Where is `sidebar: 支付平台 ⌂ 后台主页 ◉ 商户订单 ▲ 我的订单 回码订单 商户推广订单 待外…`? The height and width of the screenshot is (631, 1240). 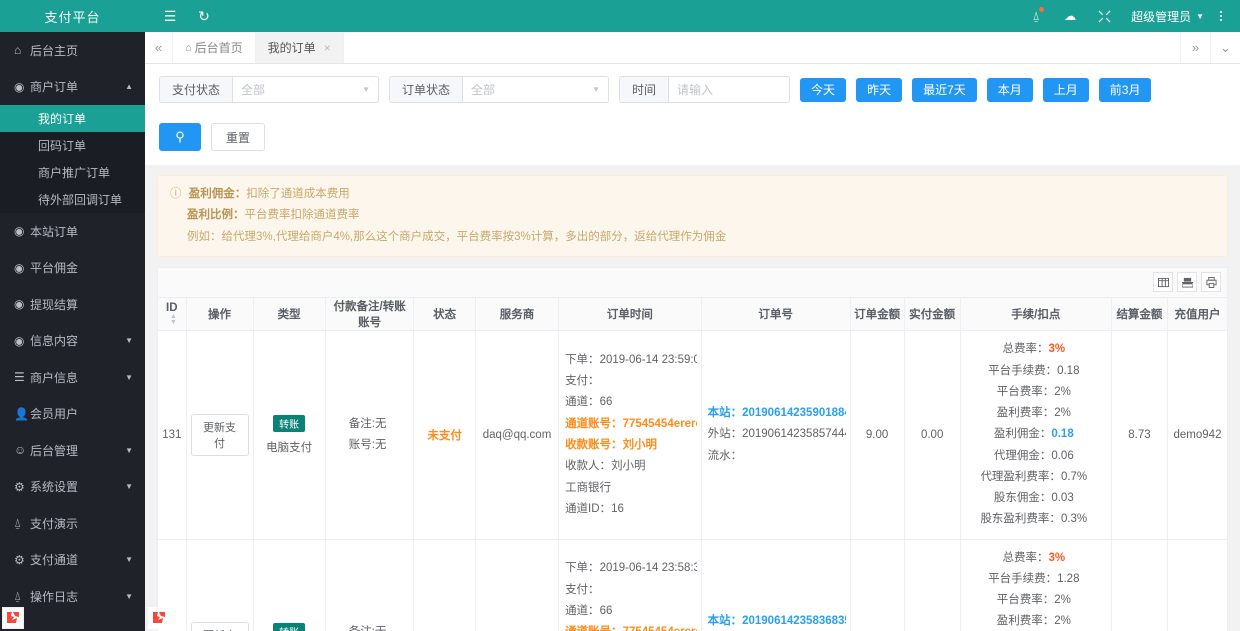 sidebar: 支付平台 ⌂ 后台主页 ◉ 商户订单 ▲ 我的订单 回码订单 商户推广订单 待外… is located at coordinates (72, 315).